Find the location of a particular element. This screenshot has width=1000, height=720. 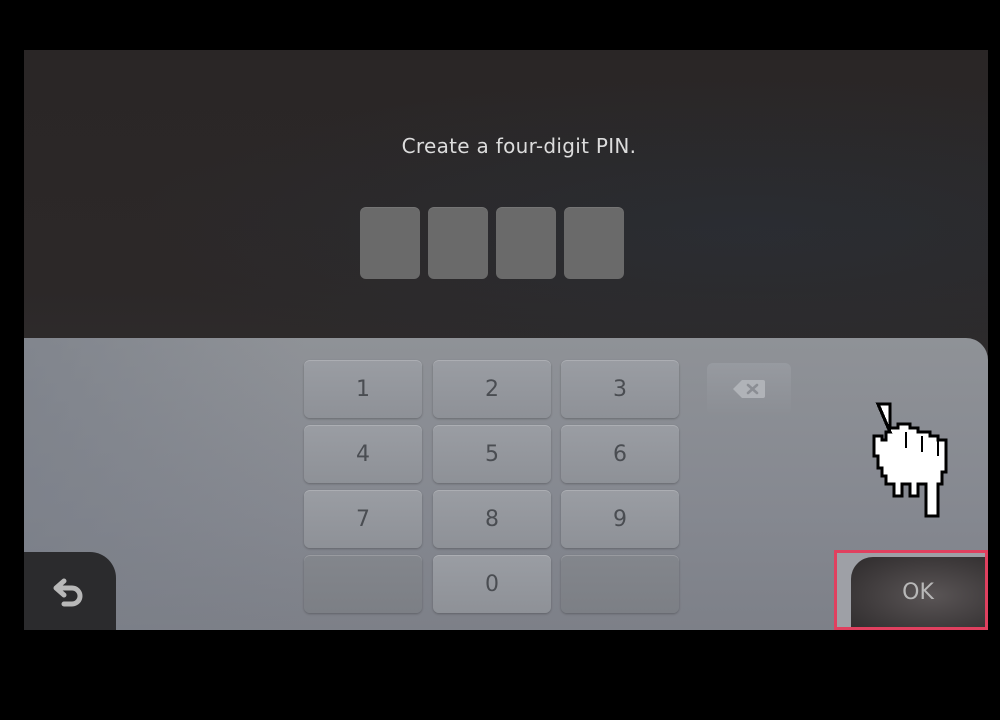

key-3: 3 is located at coordinates (620, 389).